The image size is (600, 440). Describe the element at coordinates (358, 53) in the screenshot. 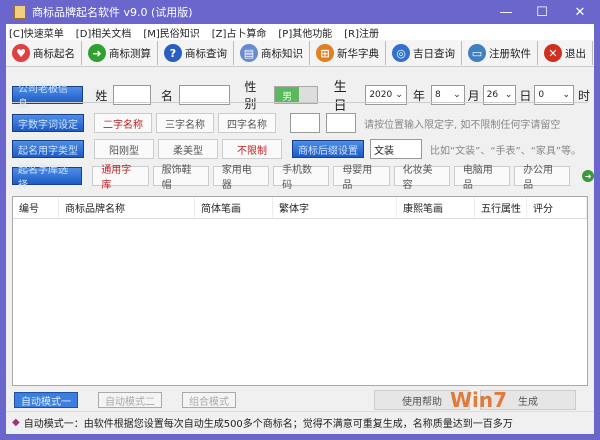

I see `toolbar-label: 新华字典` at that location.